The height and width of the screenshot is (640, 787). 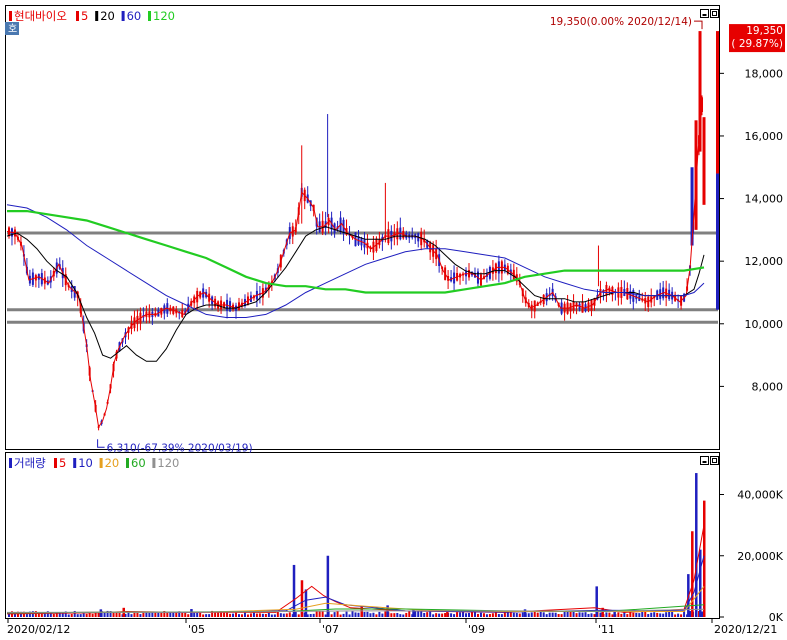 What do you see at coordinates (760, 556) in the screenshot?
I see `volume-y-tick-label: 20,000K` at bounding box center [760, 556].